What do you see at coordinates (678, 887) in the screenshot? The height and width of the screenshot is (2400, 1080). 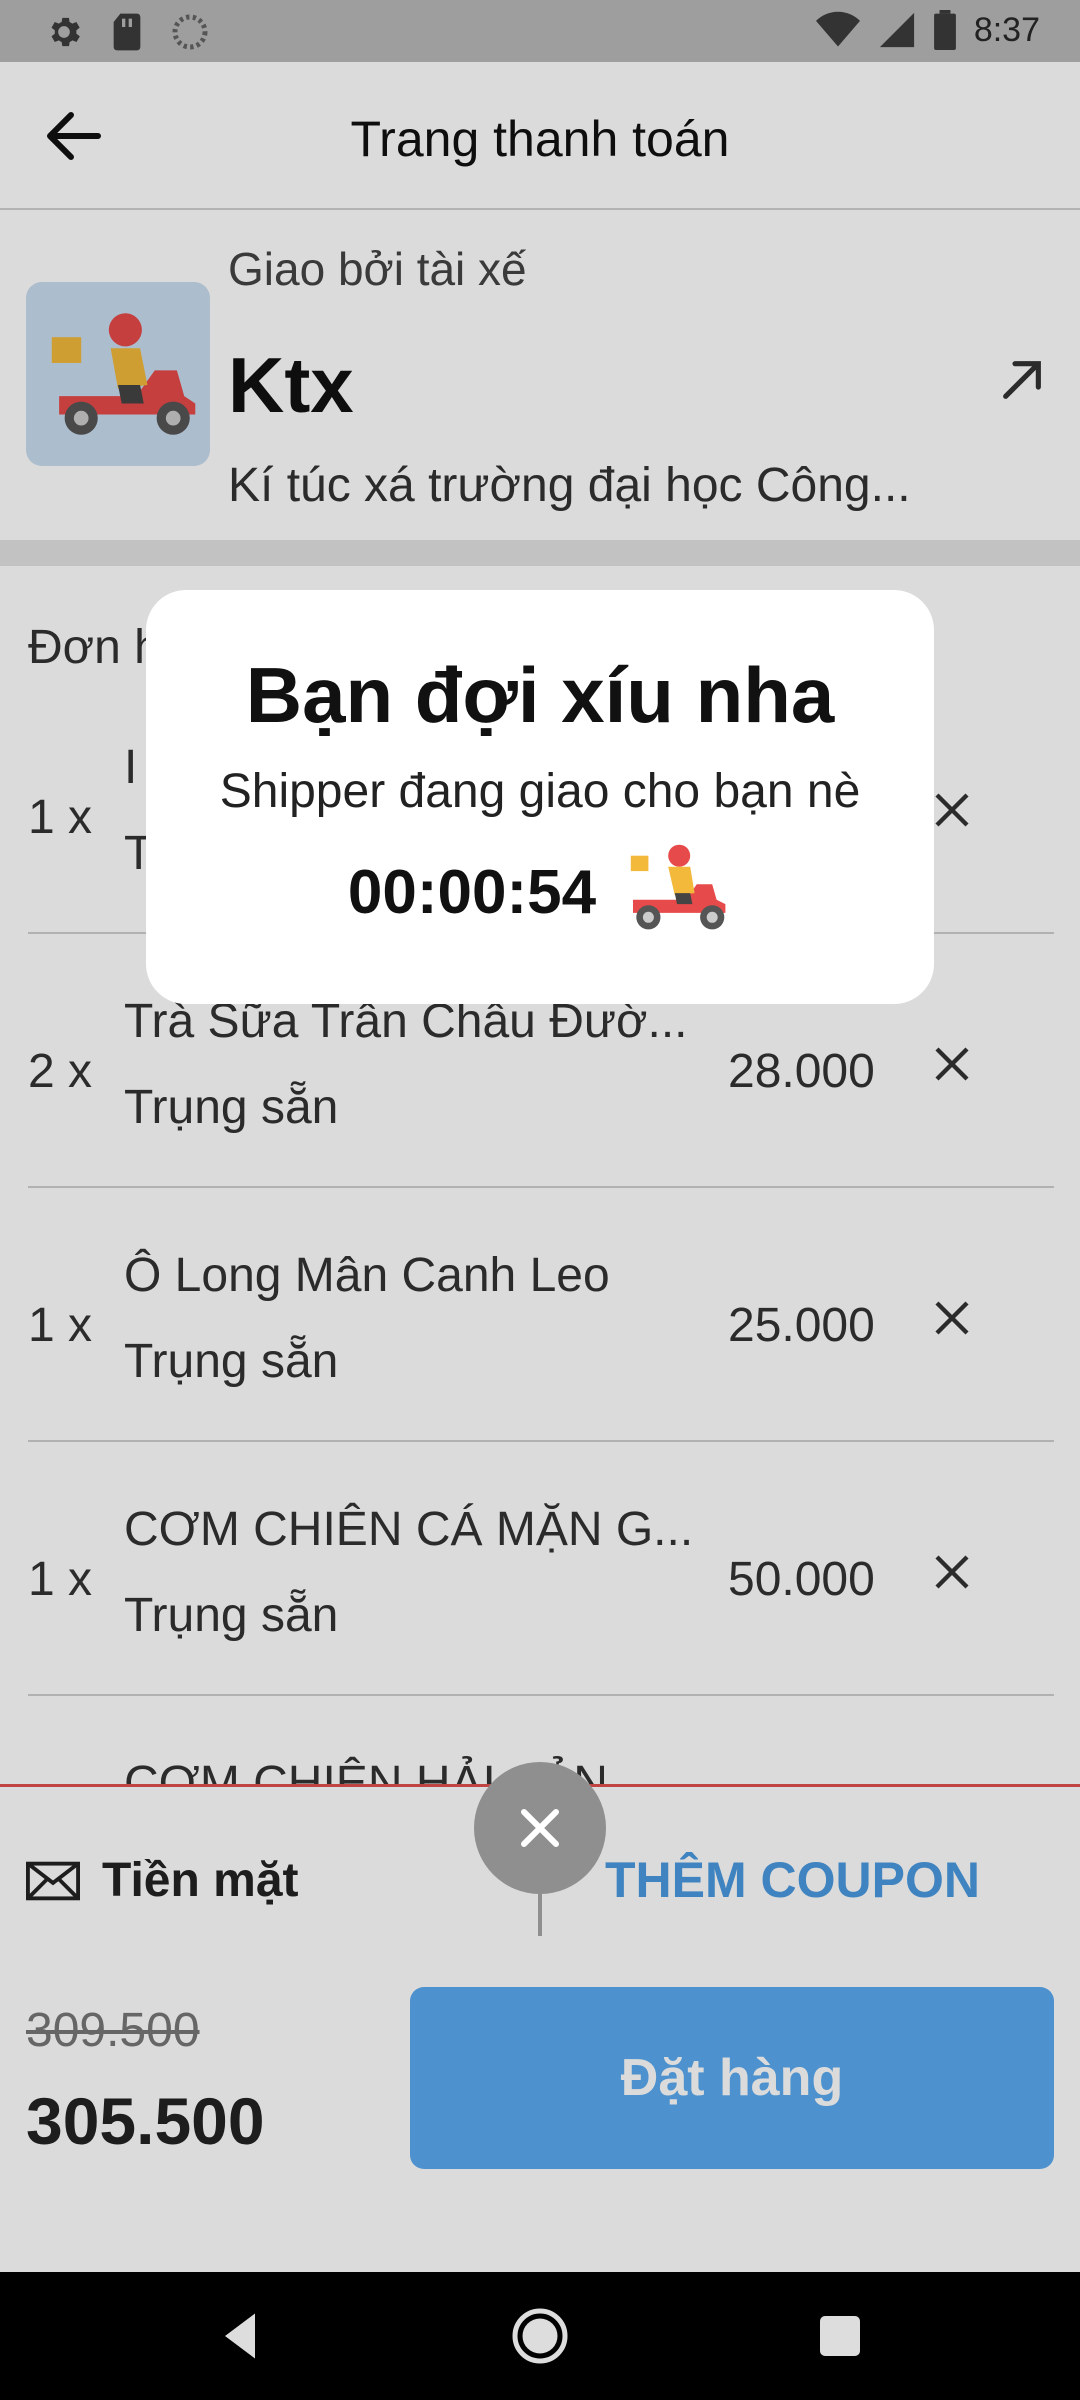 I see `scooter-icon` at bounding box center [678, 887].